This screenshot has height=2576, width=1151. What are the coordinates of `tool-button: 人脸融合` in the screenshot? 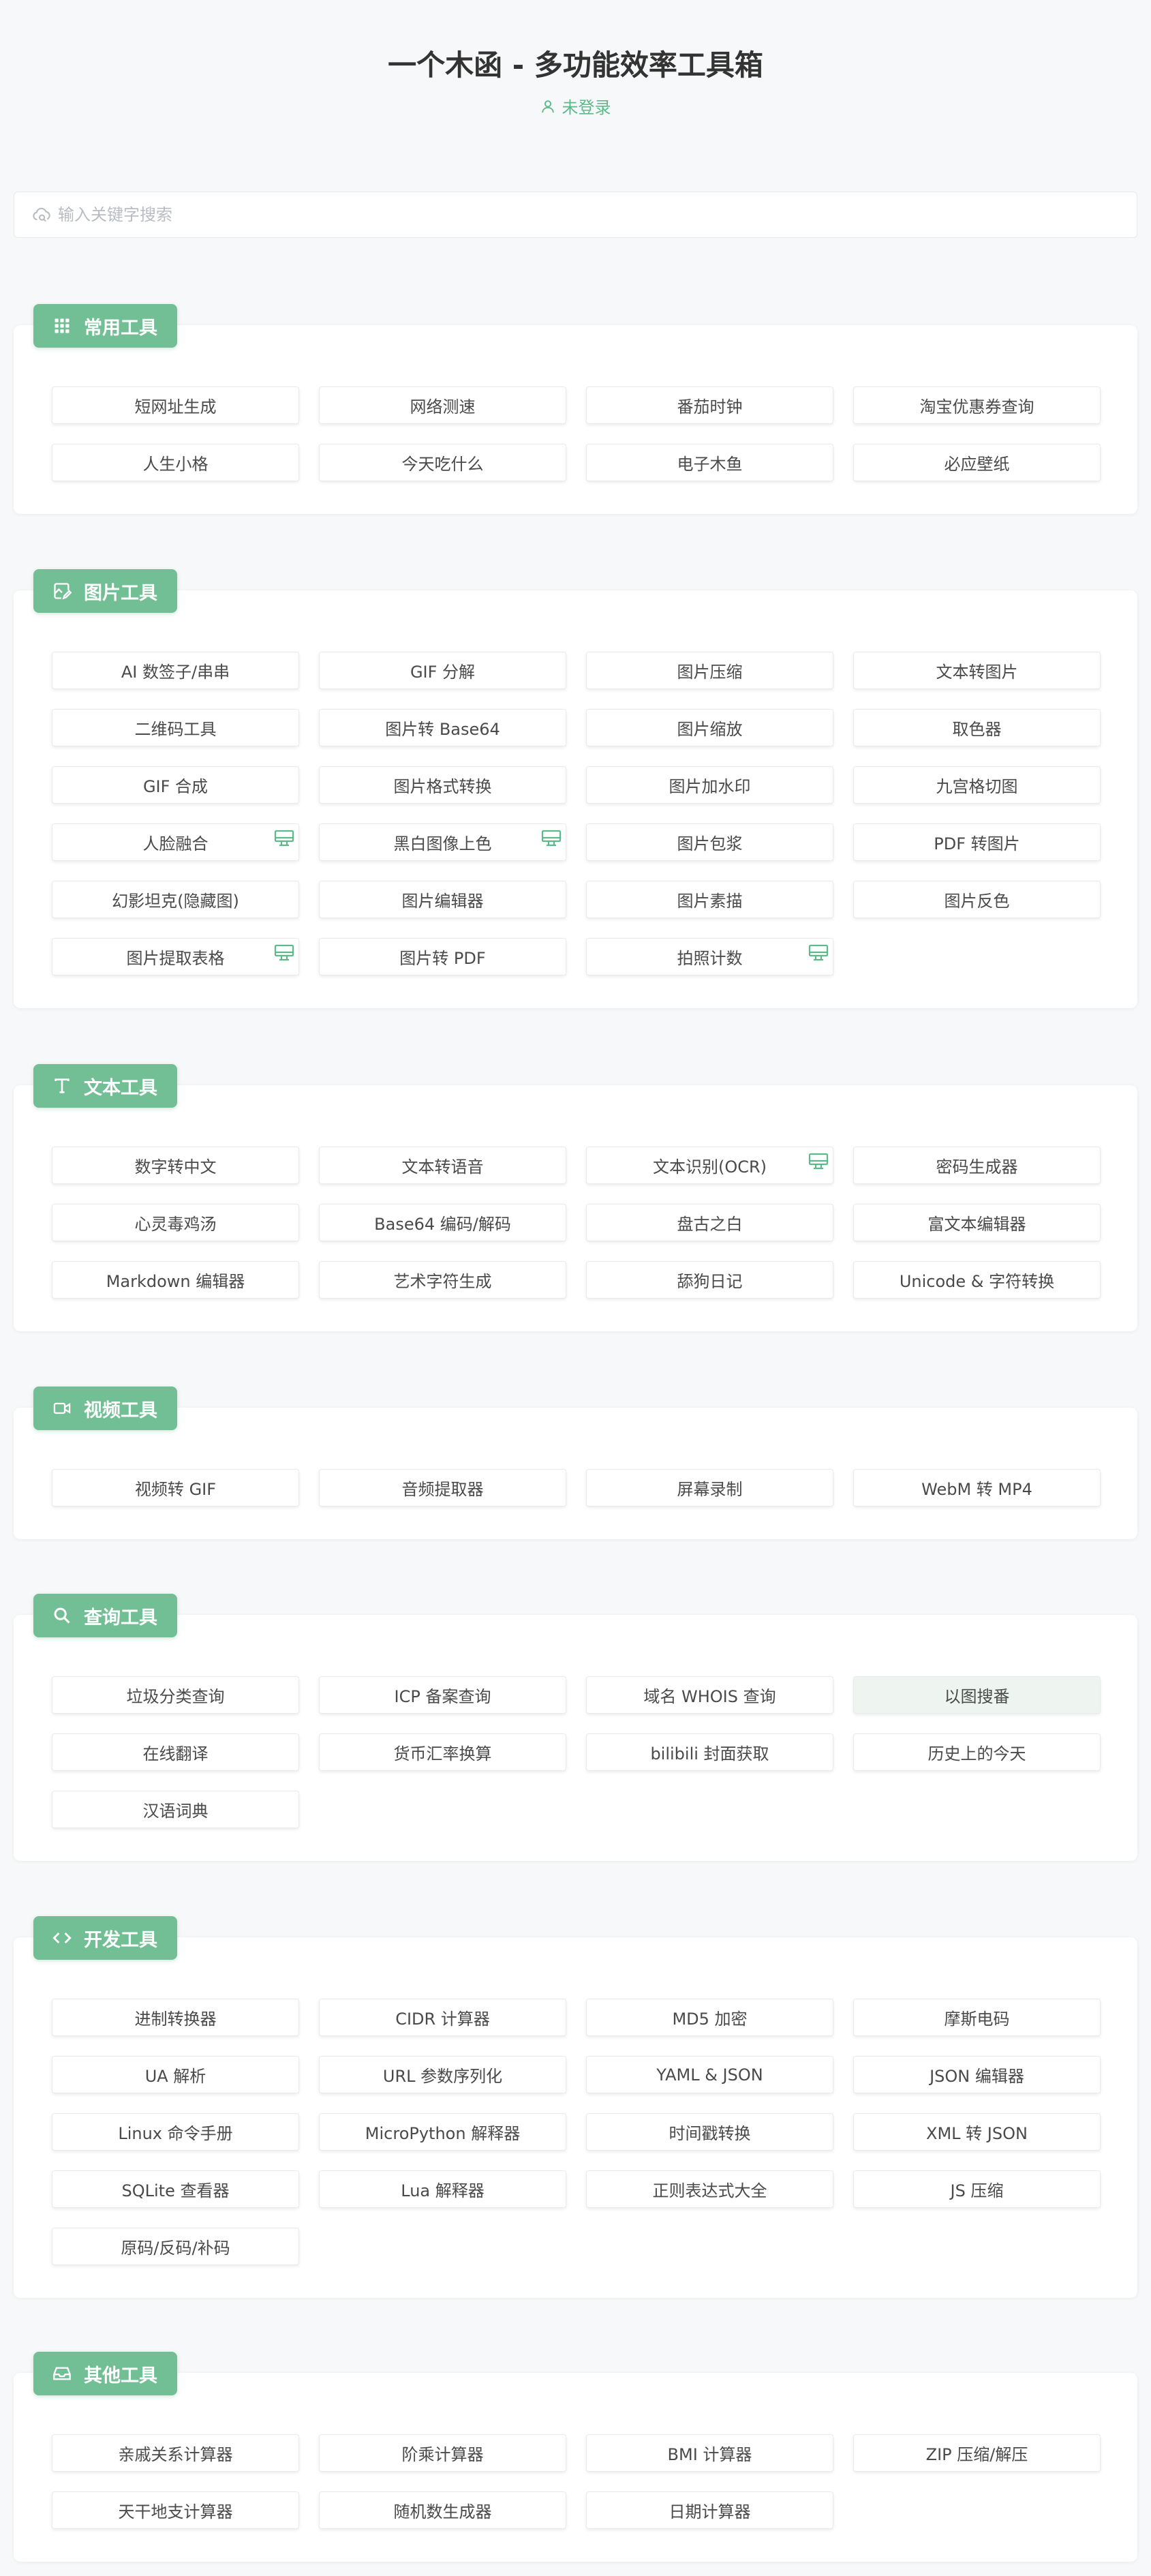 It's located at (175, 842).